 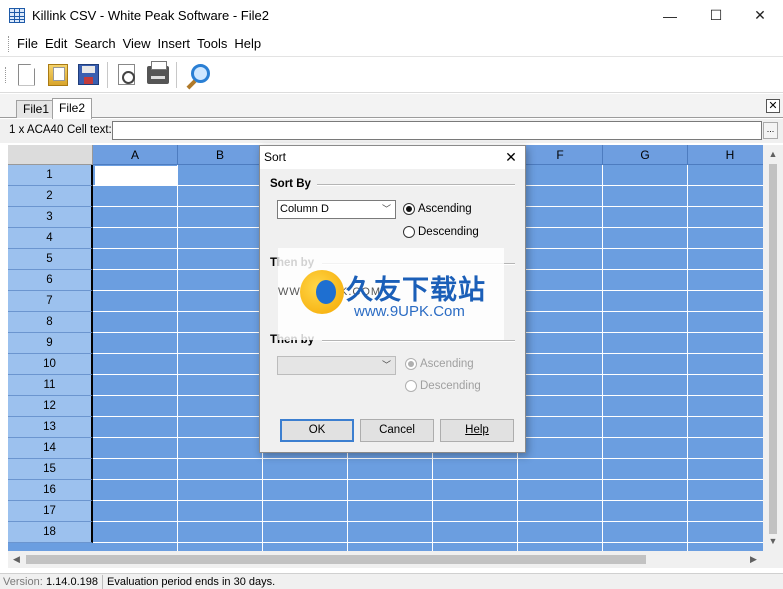 I want to click on version-number: 1.14.0.198, so click(x=72, y=582).